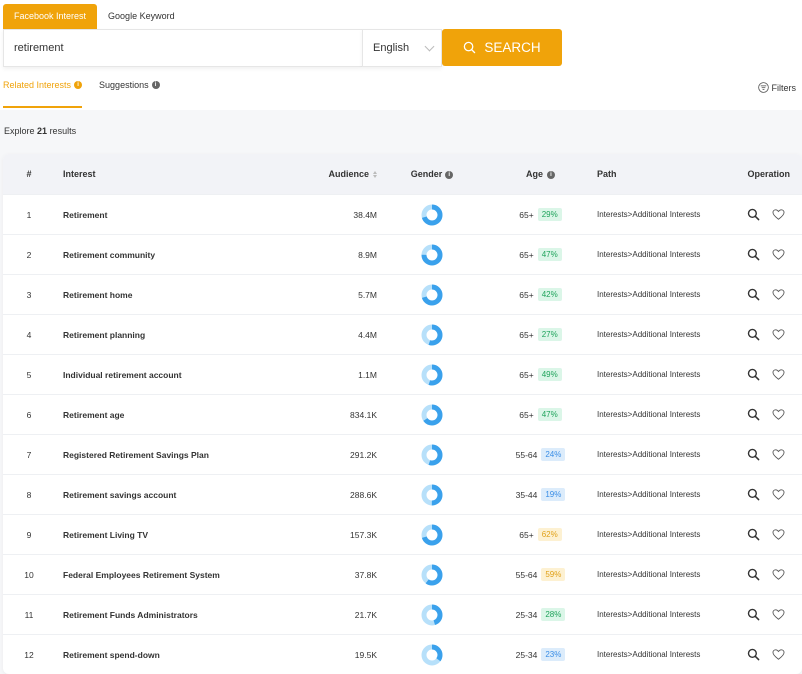  What do you see at coordinates (365, 574) in the screenshot?
I see `audience-size: 37.8K` at bounding box center [365, 574].